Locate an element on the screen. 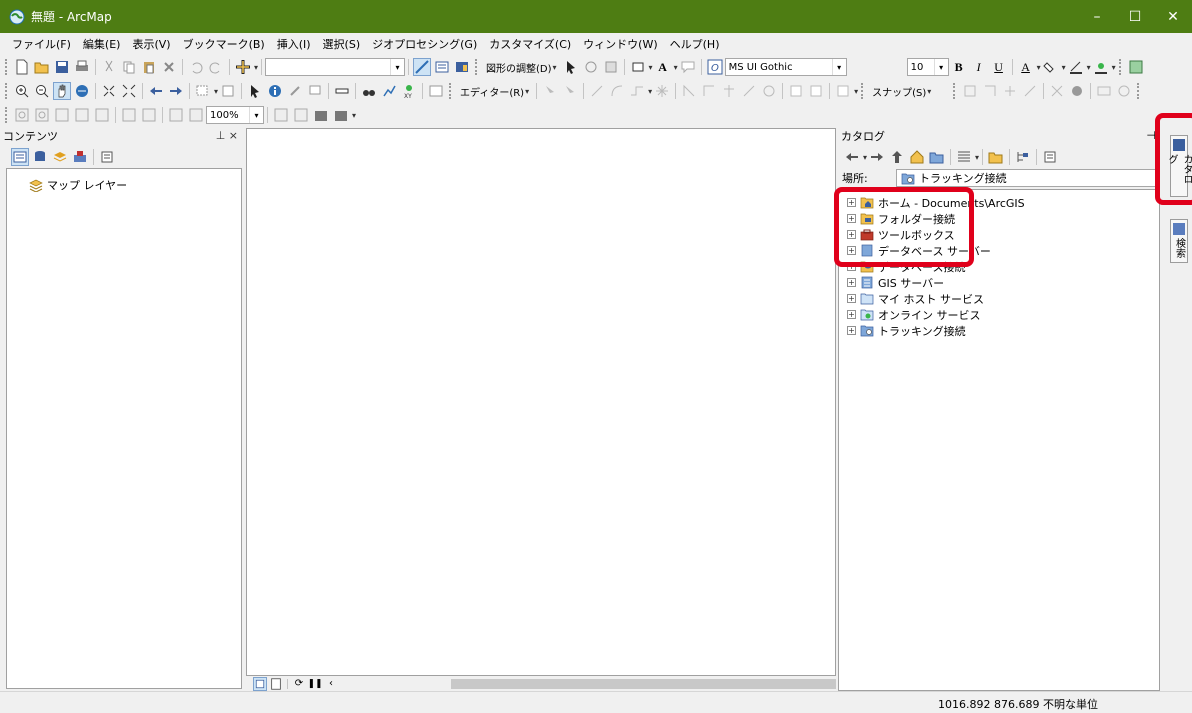 The width and height of the screenshot is (1192, 713). list-by-drawing-order-icon is located at coordinates (20, 157).